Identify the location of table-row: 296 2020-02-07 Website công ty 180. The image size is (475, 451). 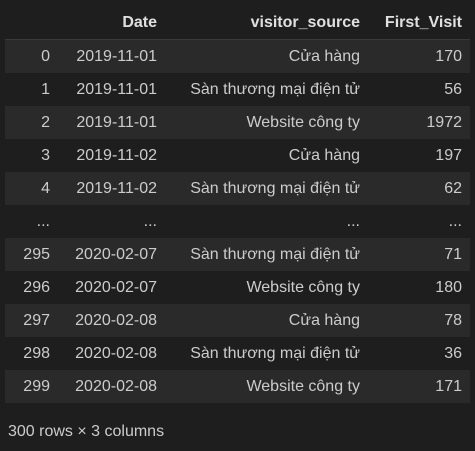
(237, 287).